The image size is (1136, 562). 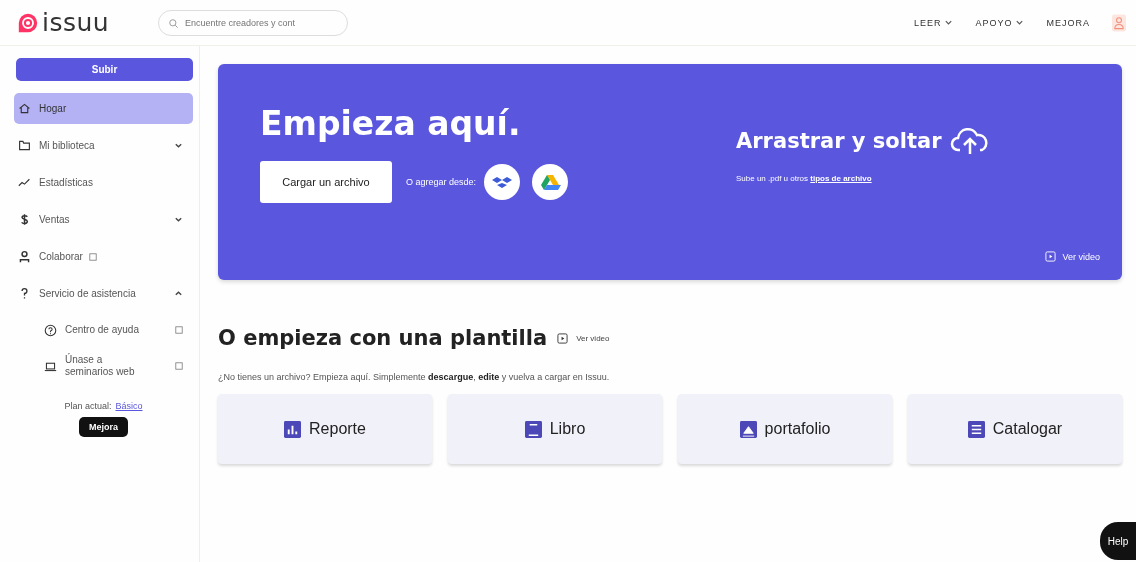 What do you see at coordinates (103, 330) in the screenshot?
I see `sidebar-subitem: Centro de ayuda` at bounding box center [103, 330].